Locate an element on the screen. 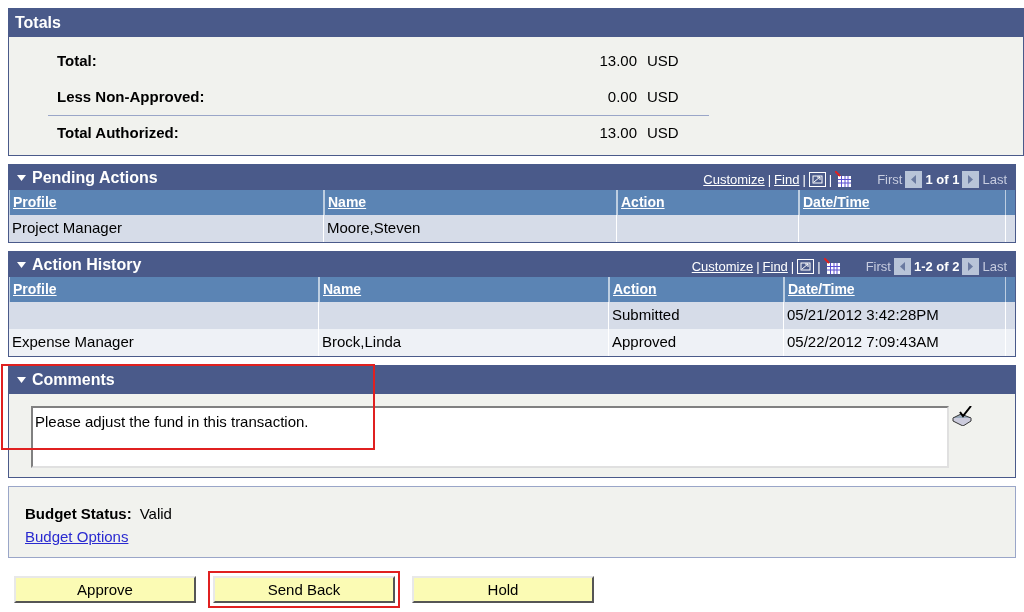 The width and height of the screenshot is (1024, 612). total-label: Total Authorized: is located at coordinates (118, 133).